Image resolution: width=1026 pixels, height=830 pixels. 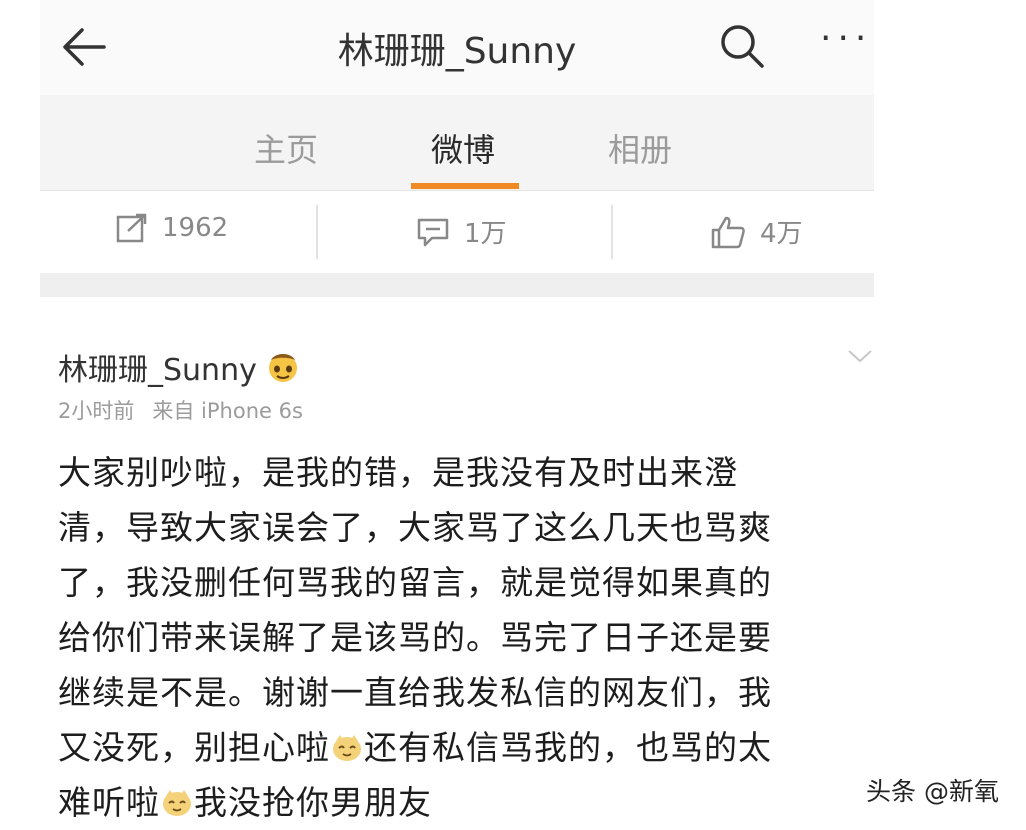 I want to click on active-tab-indicator, so click(x=465, y=186).